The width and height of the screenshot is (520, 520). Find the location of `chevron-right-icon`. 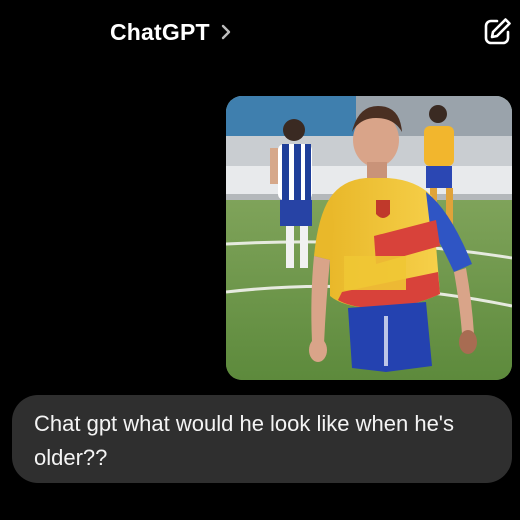

chevron-right-icon is located at coordinates (225, 32).